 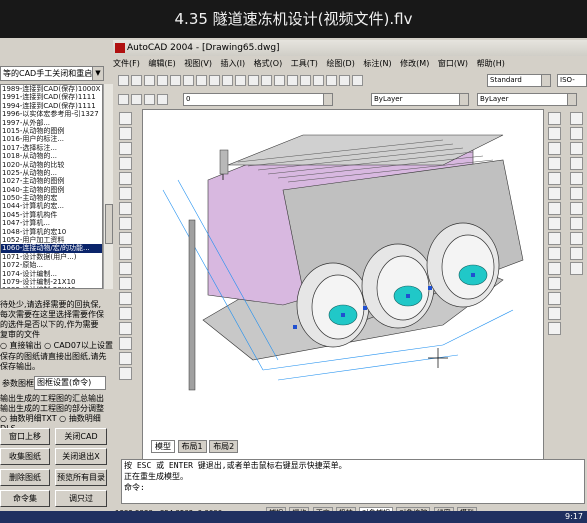 I want to click on list-item: 1079-设计编制-21X10, so click(x=51, y=282).